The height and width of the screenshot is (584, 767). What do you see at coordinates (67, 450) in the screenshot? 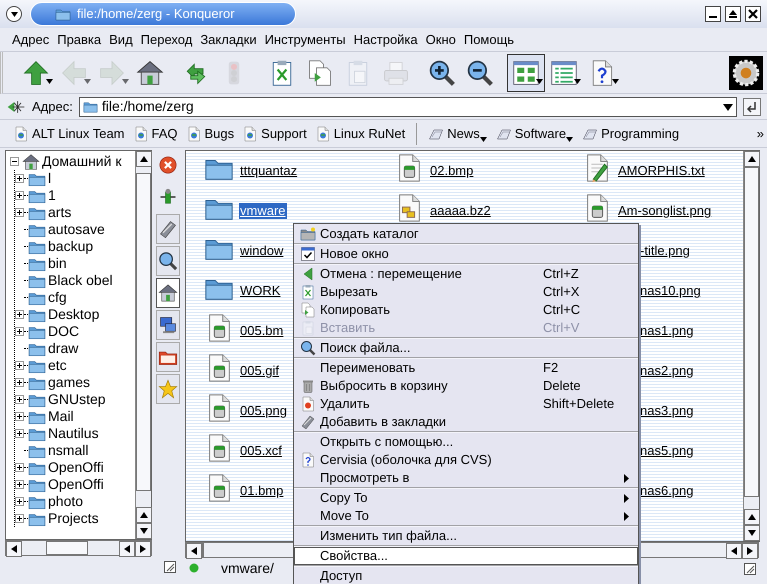
I see `tree-item: nsmall` at bounding box center [67, 450].